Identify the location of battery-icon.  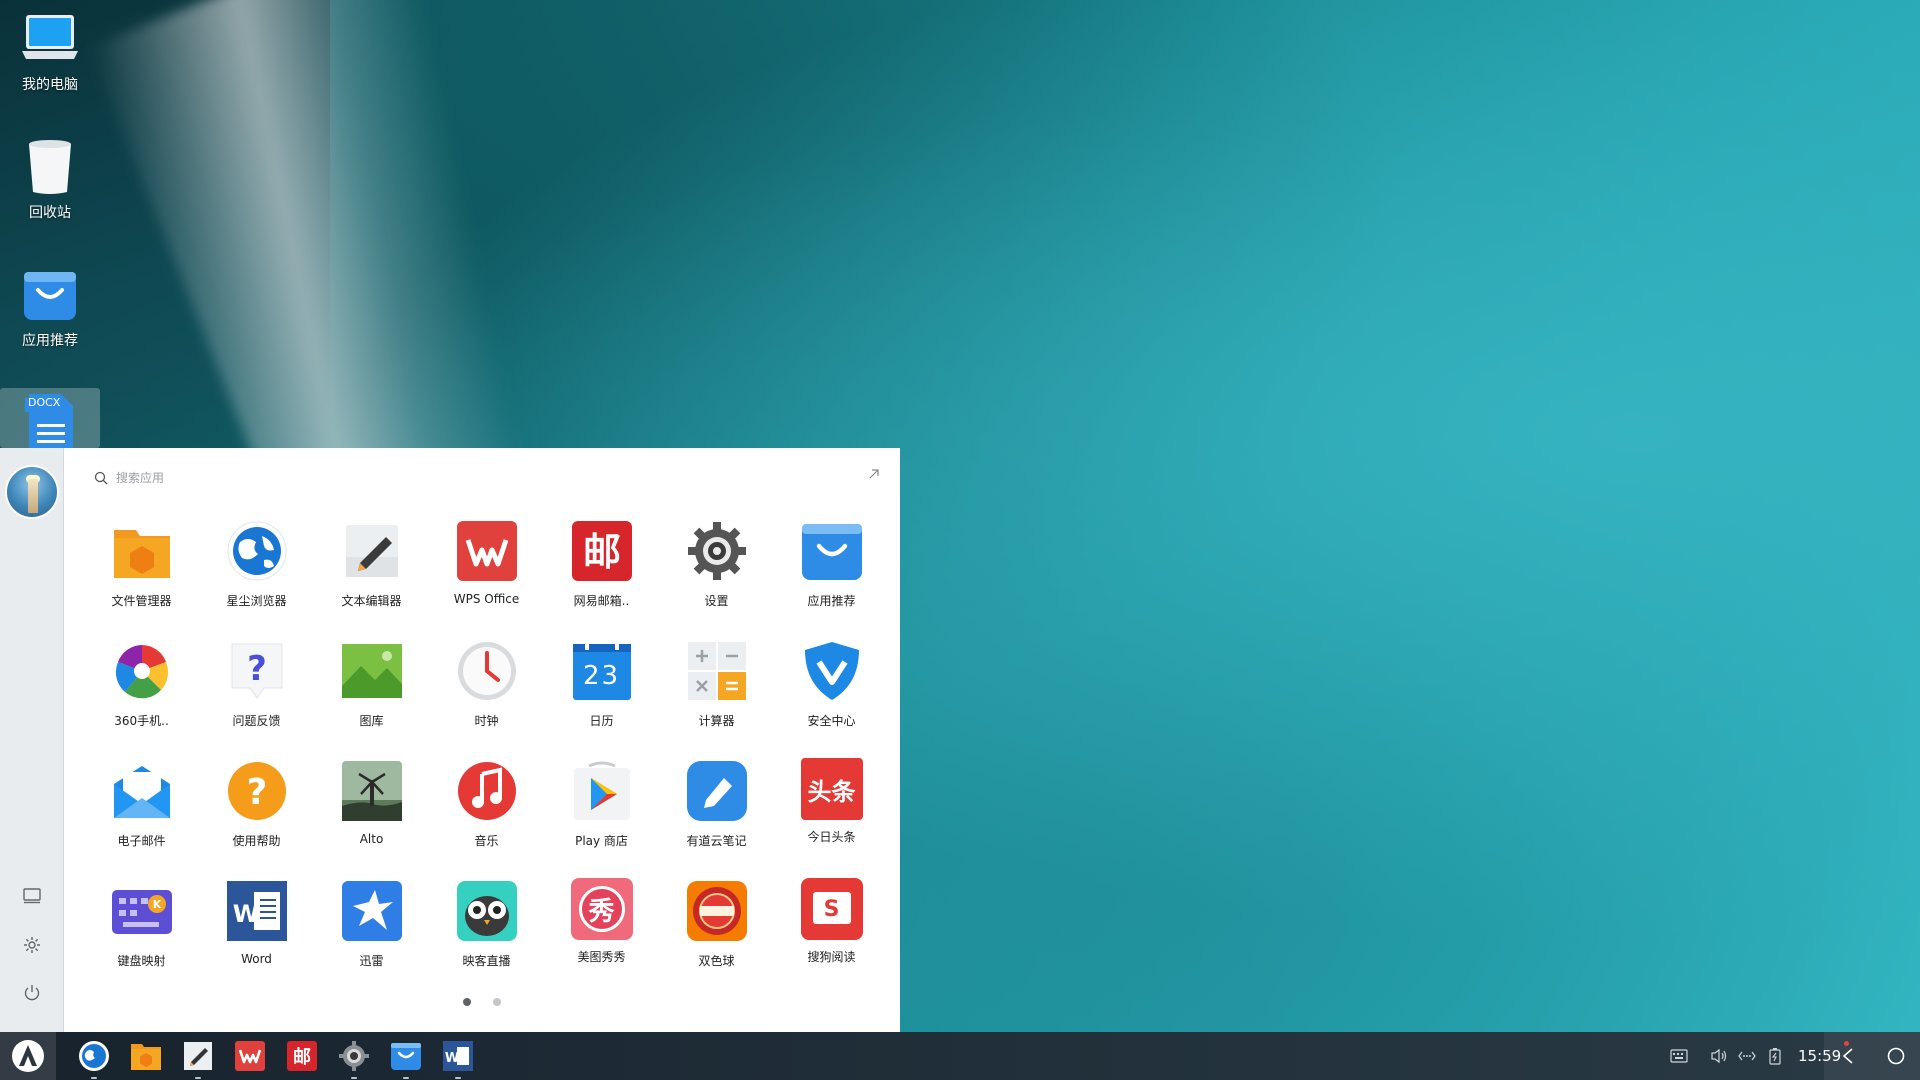
(1775, 1056).